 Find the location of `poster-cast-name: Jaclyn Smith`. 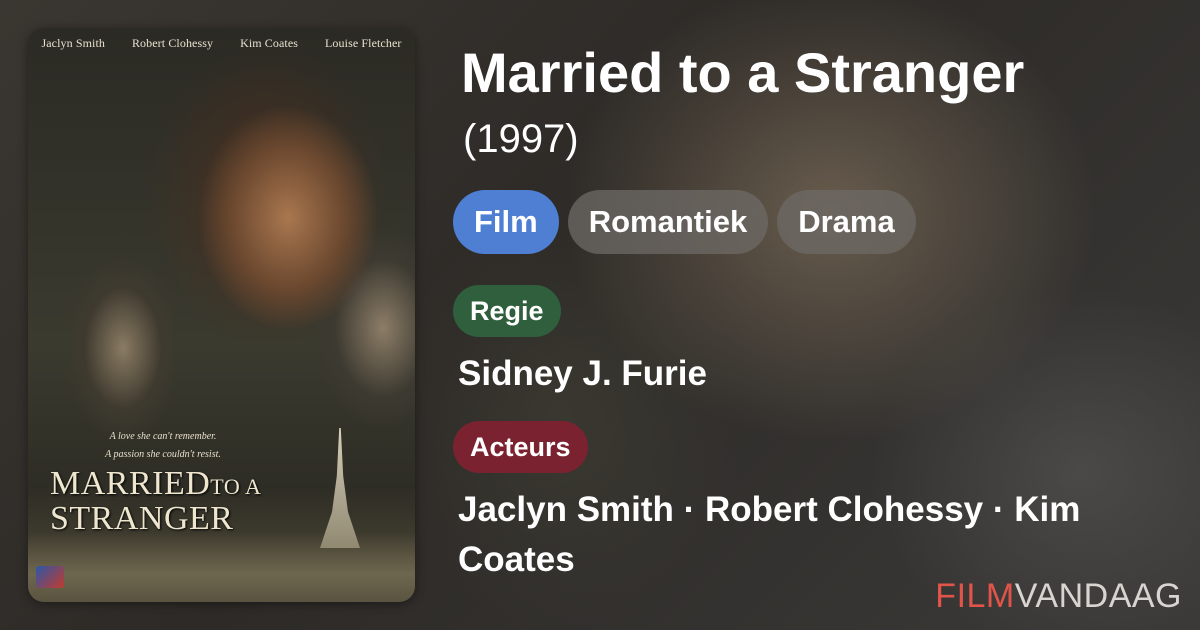

poster-cast-name: Jaclyn Smith is located at coordinates (73, 43).